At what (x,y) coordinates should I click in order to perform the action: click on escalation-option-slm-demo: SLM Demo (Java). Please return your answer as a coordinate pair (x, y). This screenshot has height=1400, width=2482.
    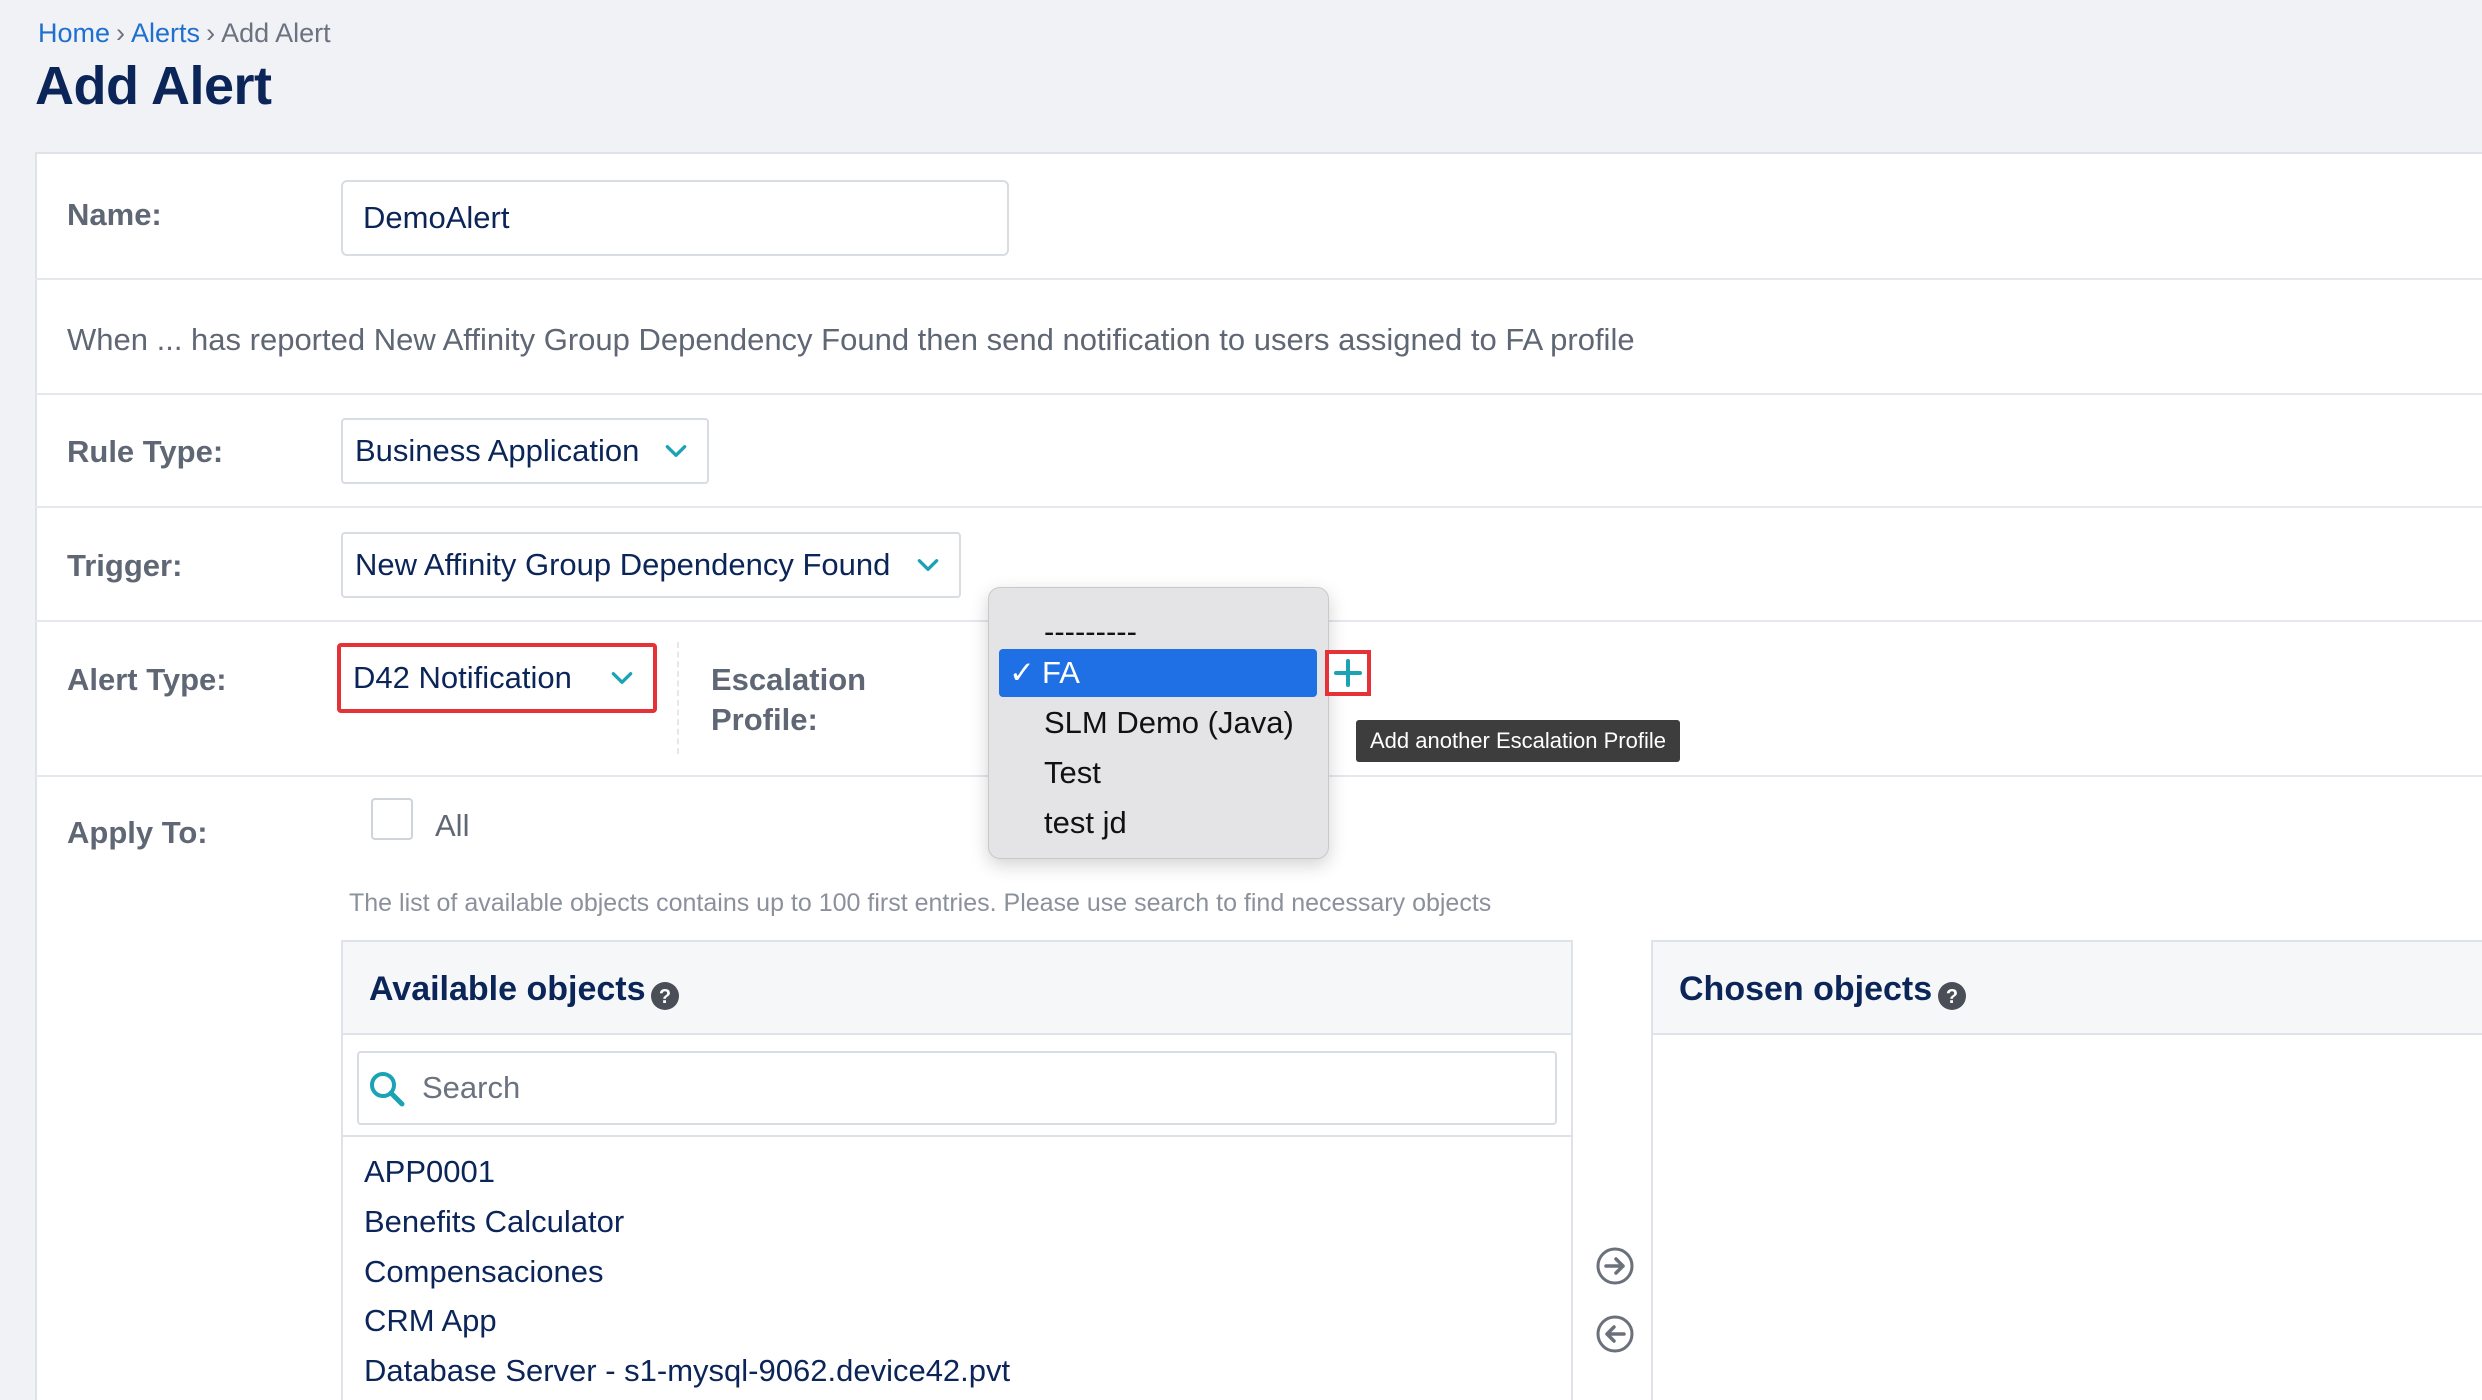
    Looking at the image, I should click on (1158, 723).